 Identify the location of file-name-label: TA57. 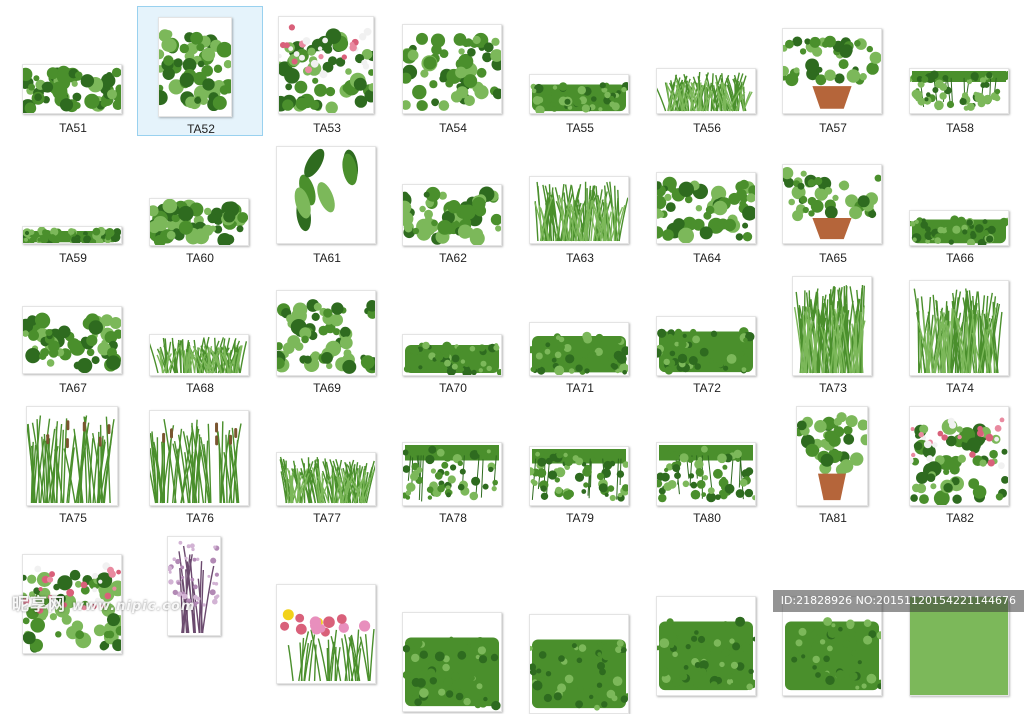
(833, 128).